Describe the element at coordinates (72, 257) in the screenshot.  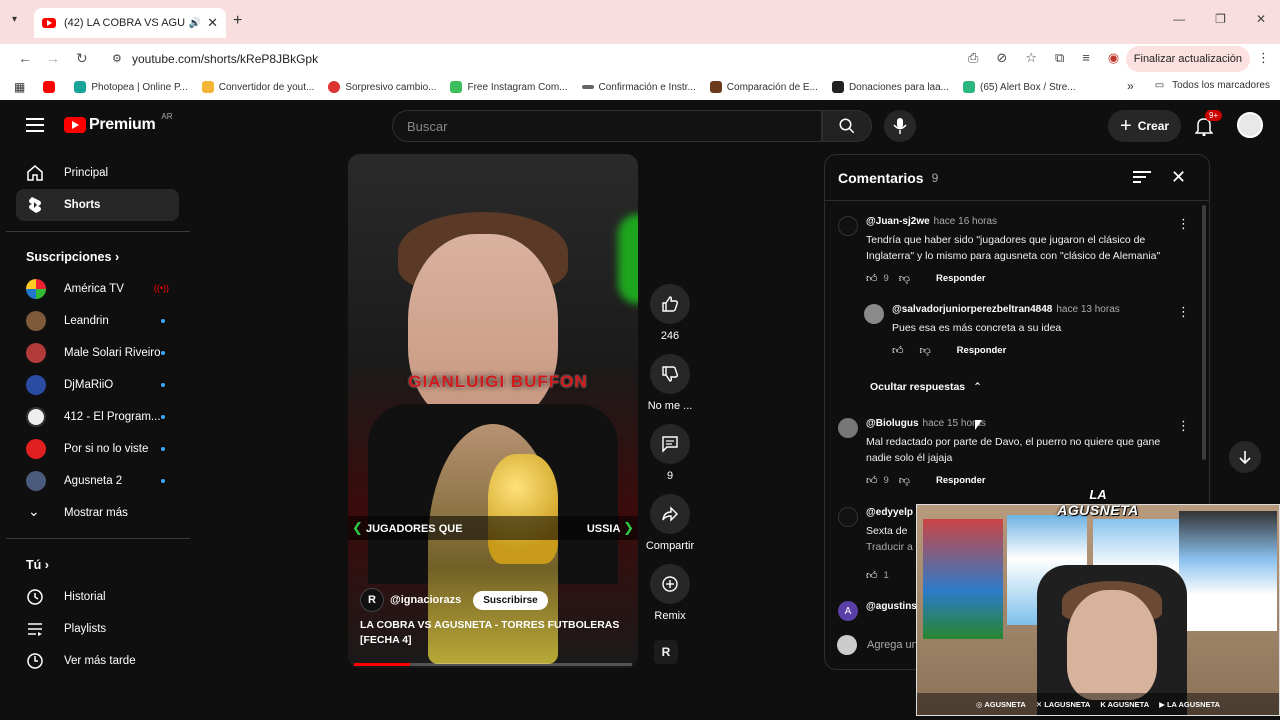
I see `subscriptions-heading: Suscripciones ›` at that location.